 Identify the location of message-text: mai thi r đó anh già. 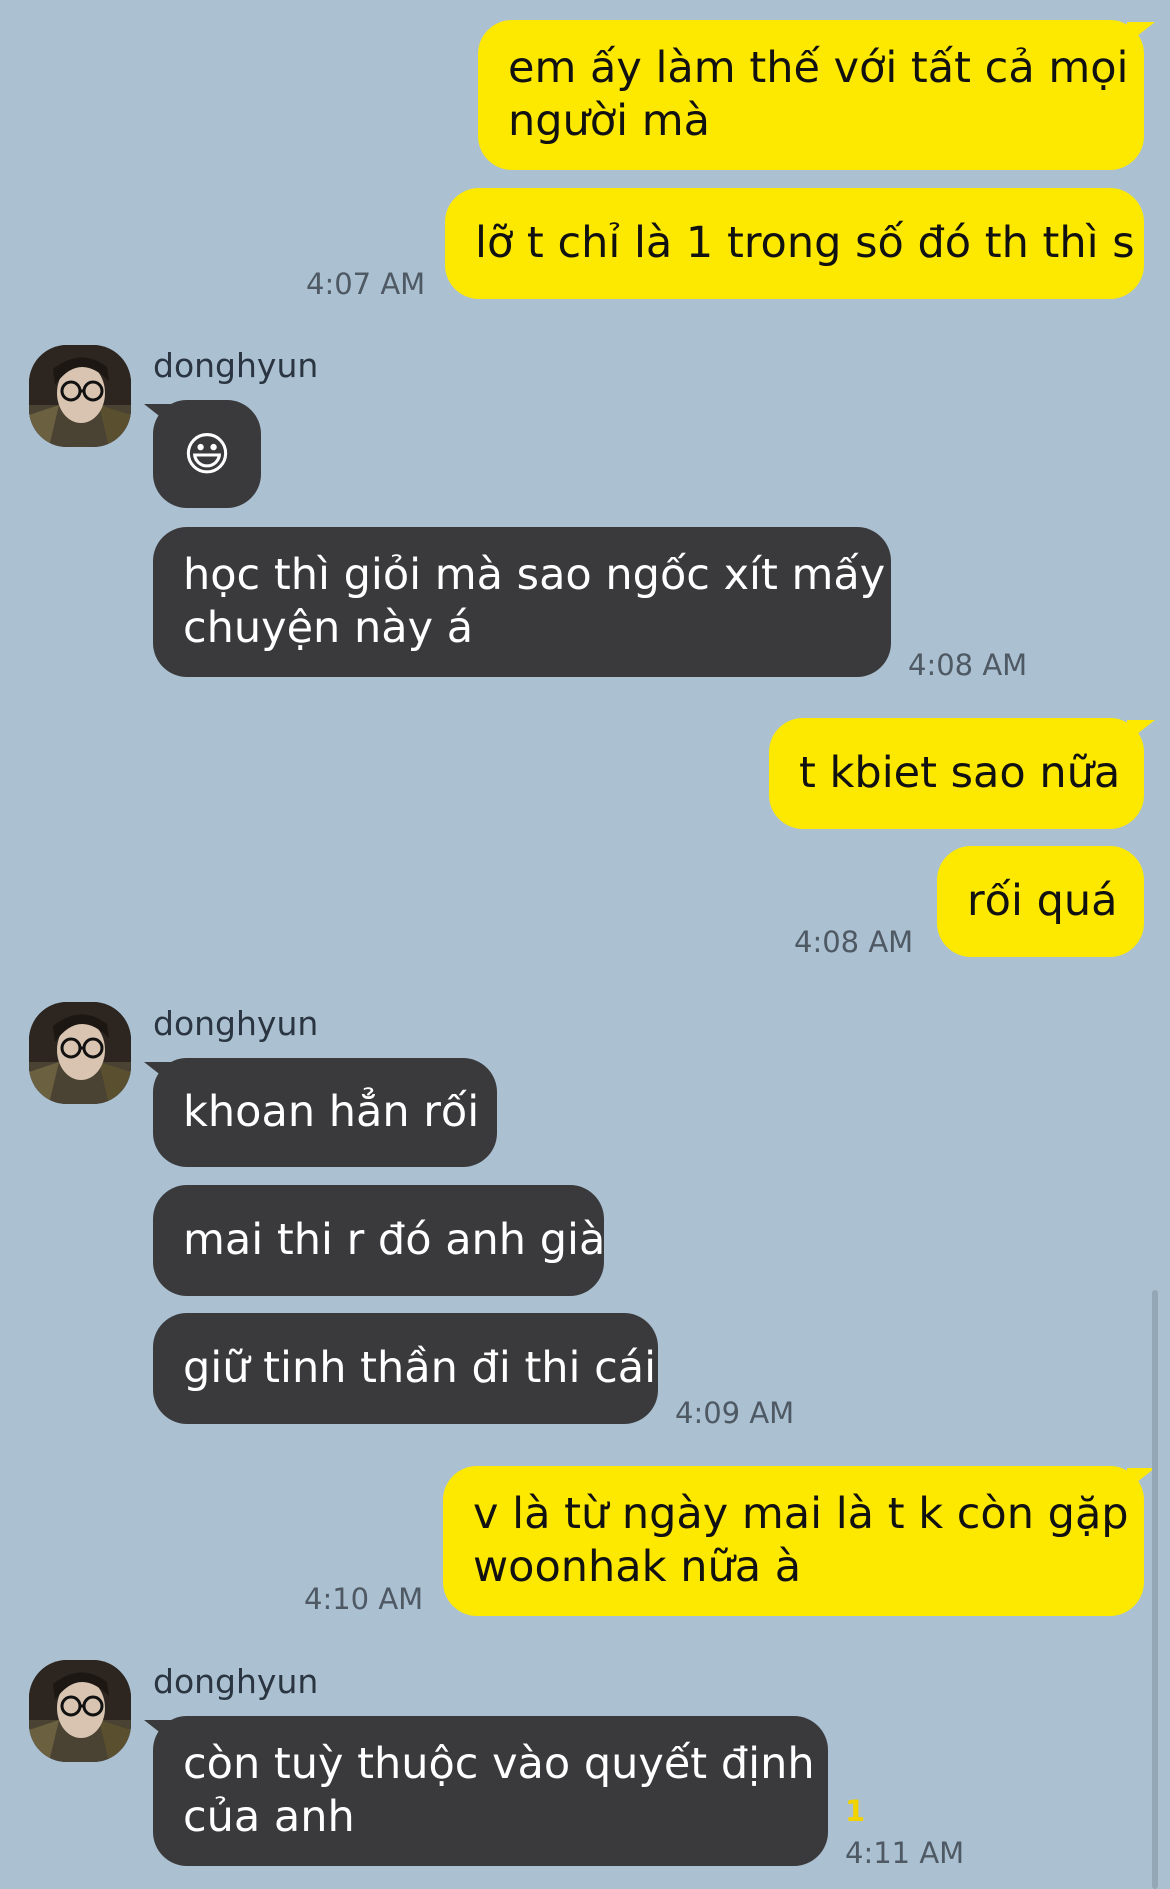
(394, 1240).